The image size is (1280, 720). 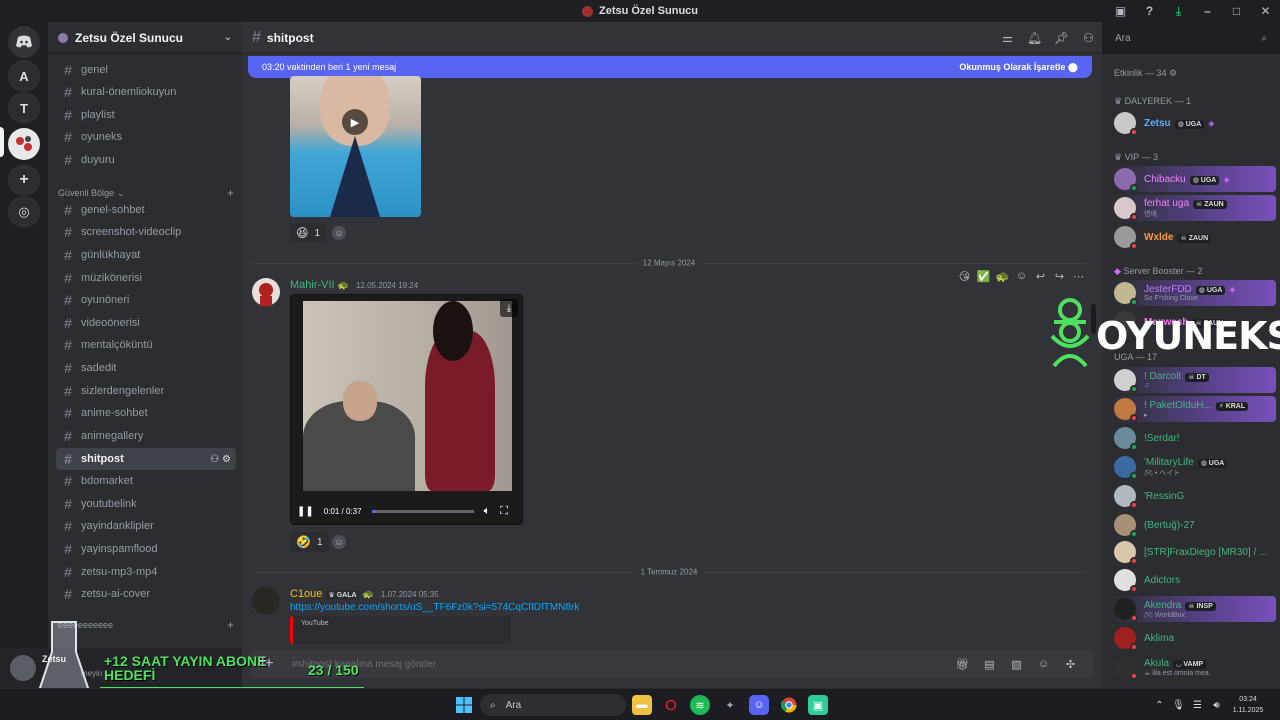 What do you see at coordinates (1236, 11) in the screenshot?
I see `maximize-button: □` at bounding box center [1236, 11].